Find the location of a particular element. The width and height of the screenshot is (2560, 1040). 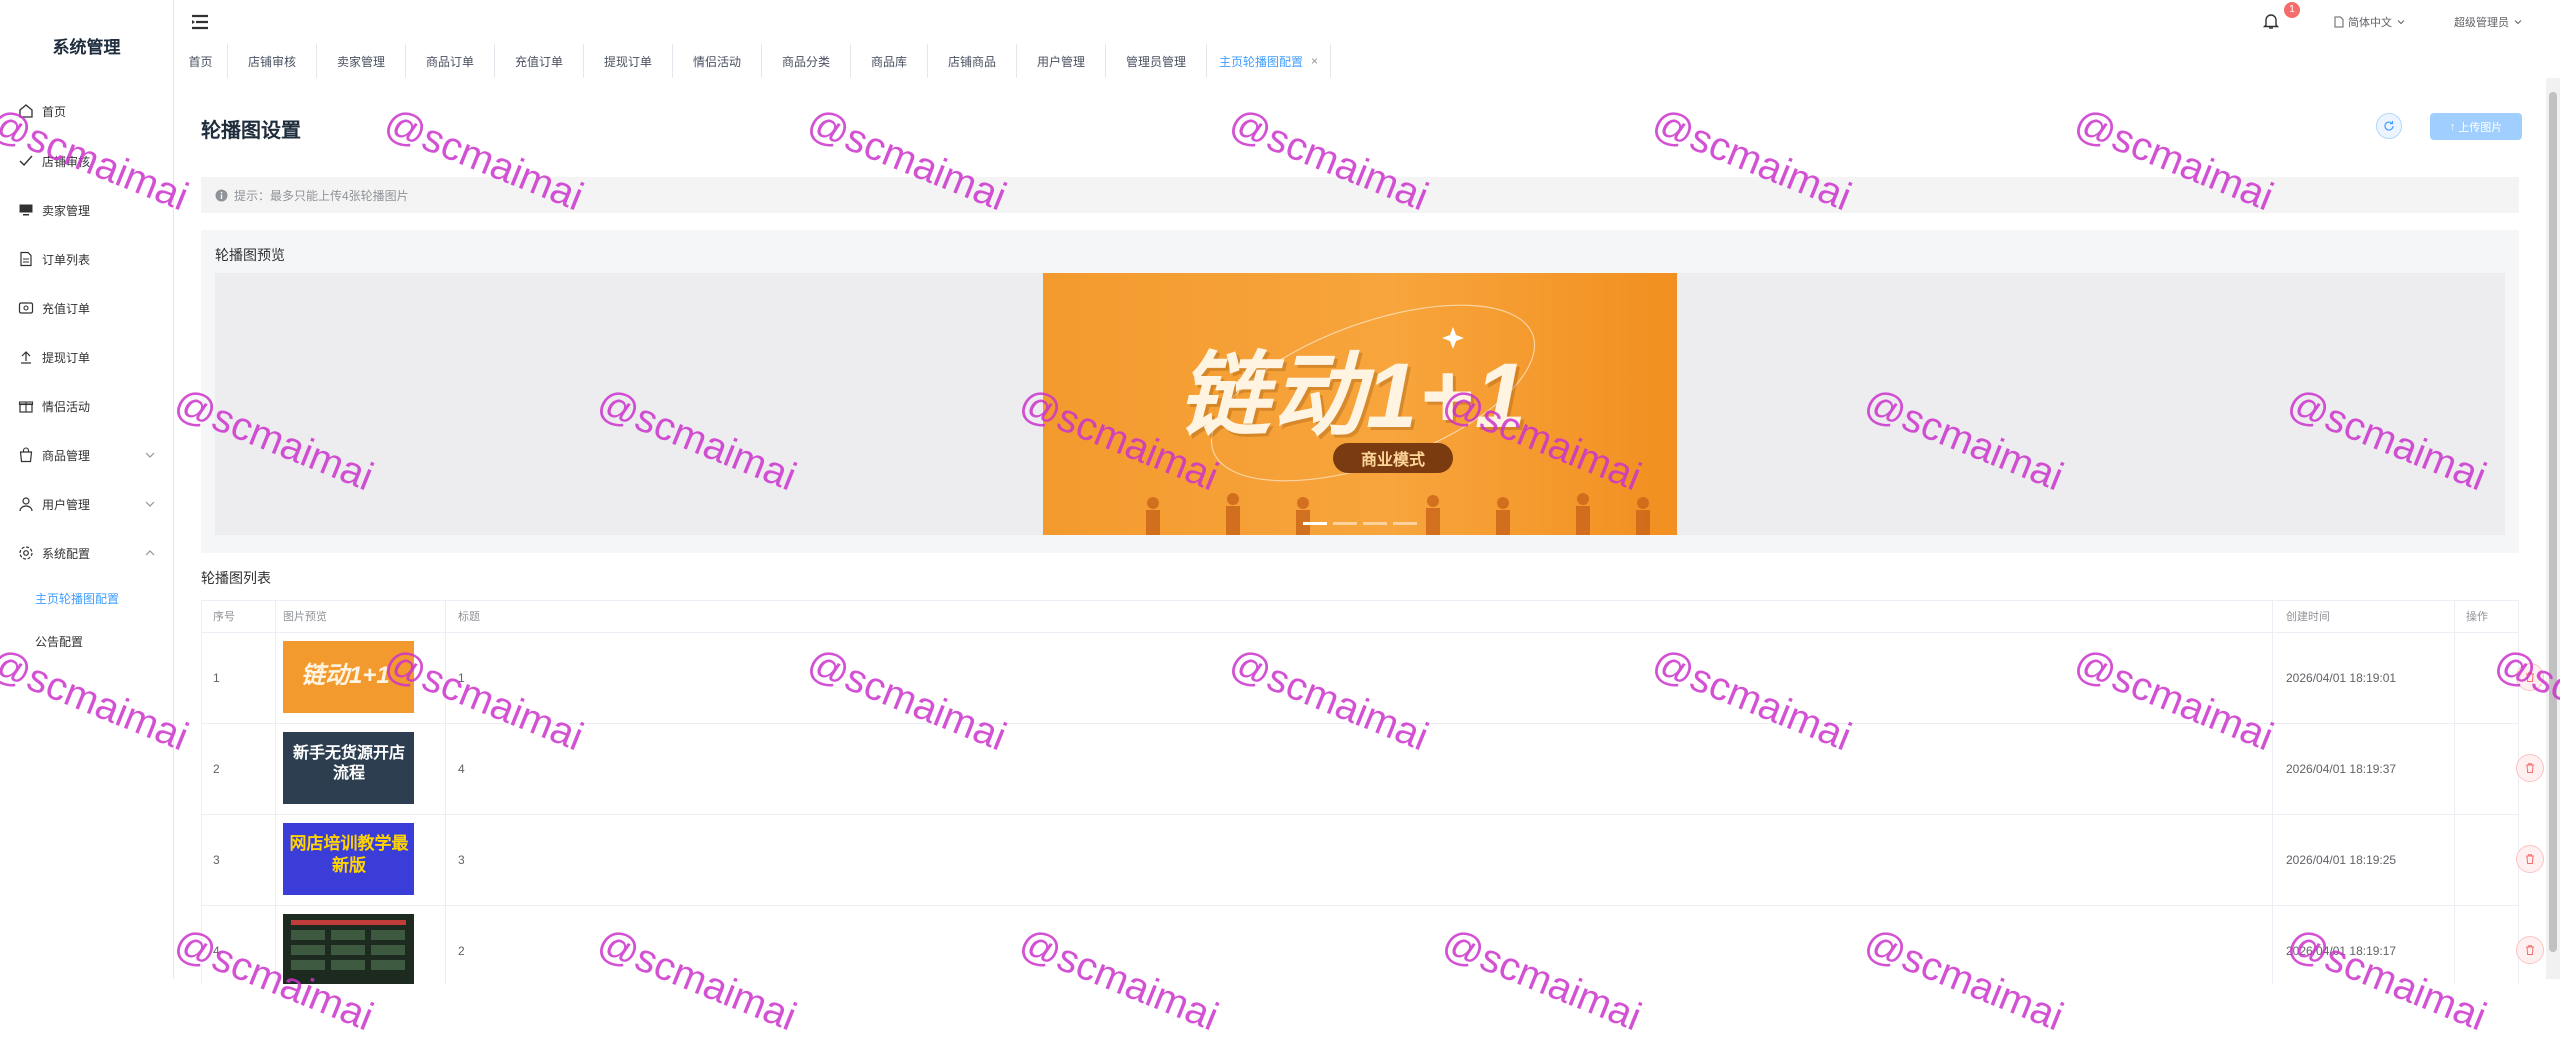

sidebar-item-orders: 订单列表 is located at coordinates (86, 259).